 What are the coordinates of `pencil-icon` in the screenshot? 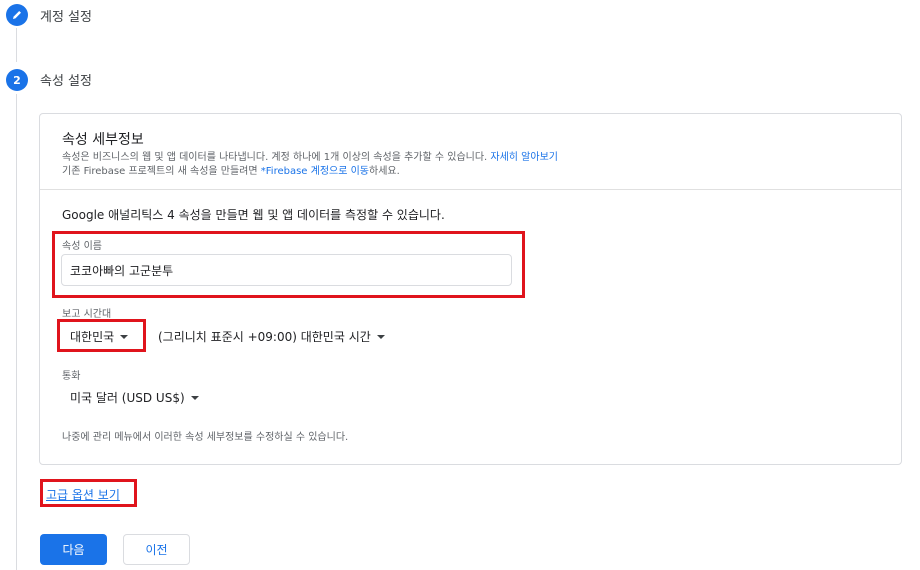 It's located at (17, 15).